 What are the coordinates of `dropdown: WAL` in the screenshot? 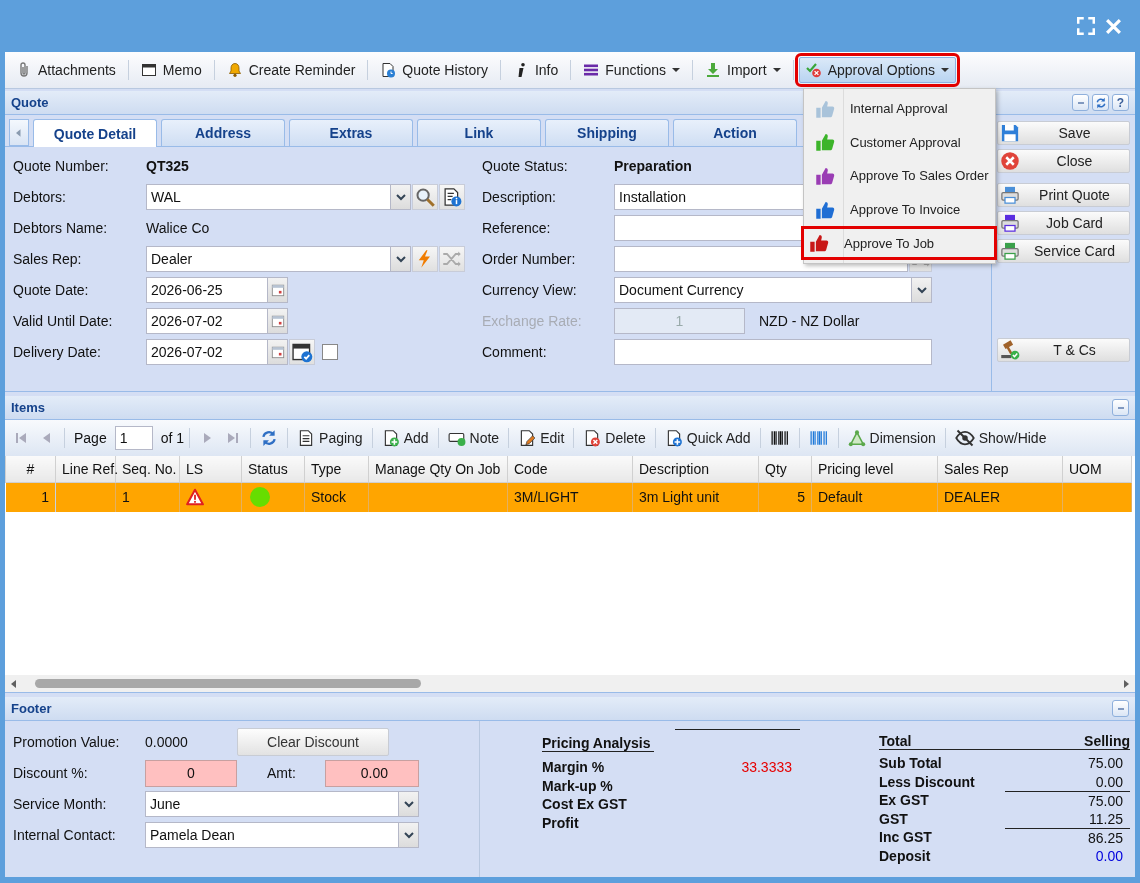 It's located at (278, 197).